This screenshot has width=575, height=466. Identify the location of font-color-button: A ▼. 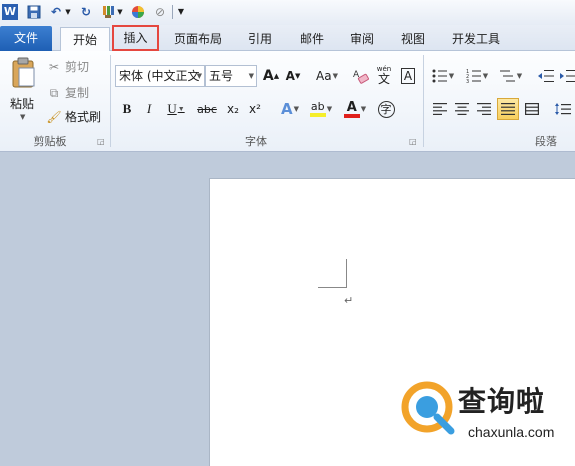
(355, 109).